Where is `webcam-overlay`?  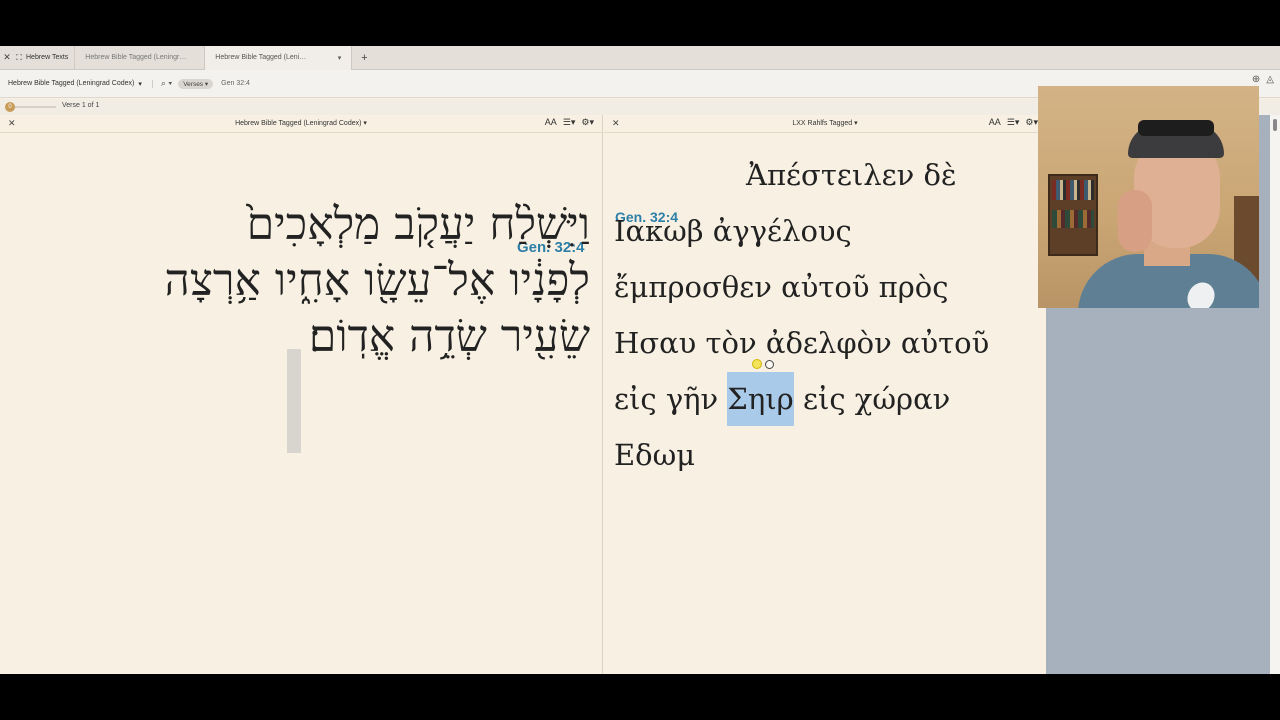 webcam-overlay is located at coordinates (1148, 197).